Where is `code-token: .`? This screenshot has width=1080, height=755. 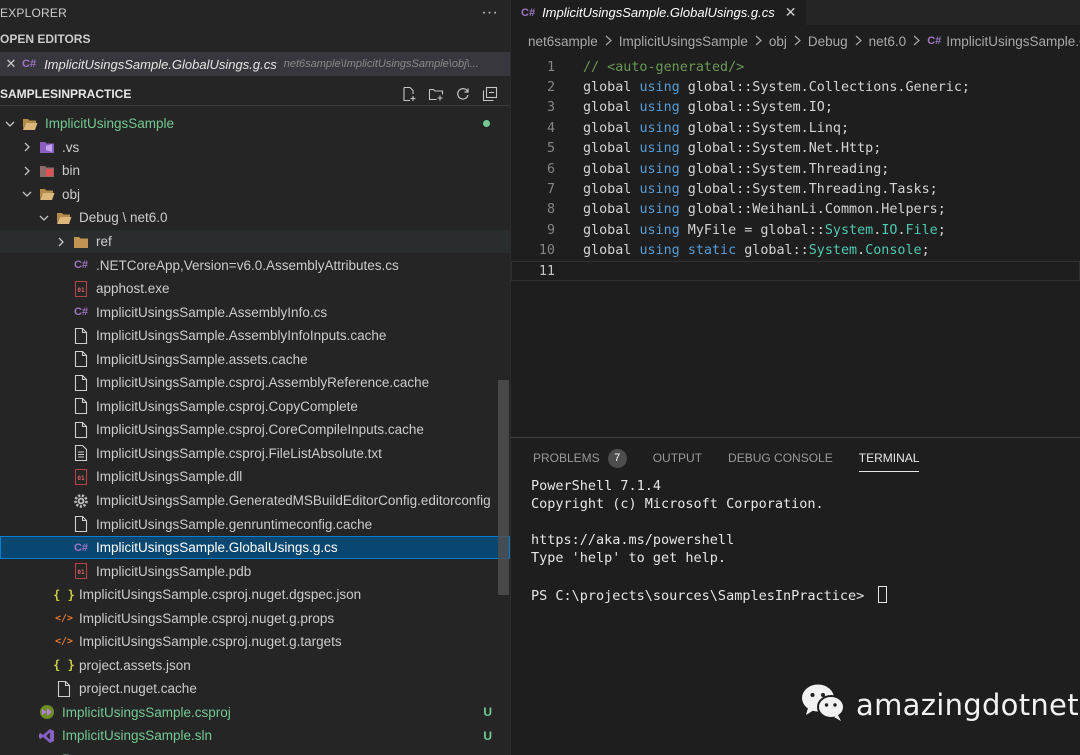
code-token: . is located at coordinates (901, 230).